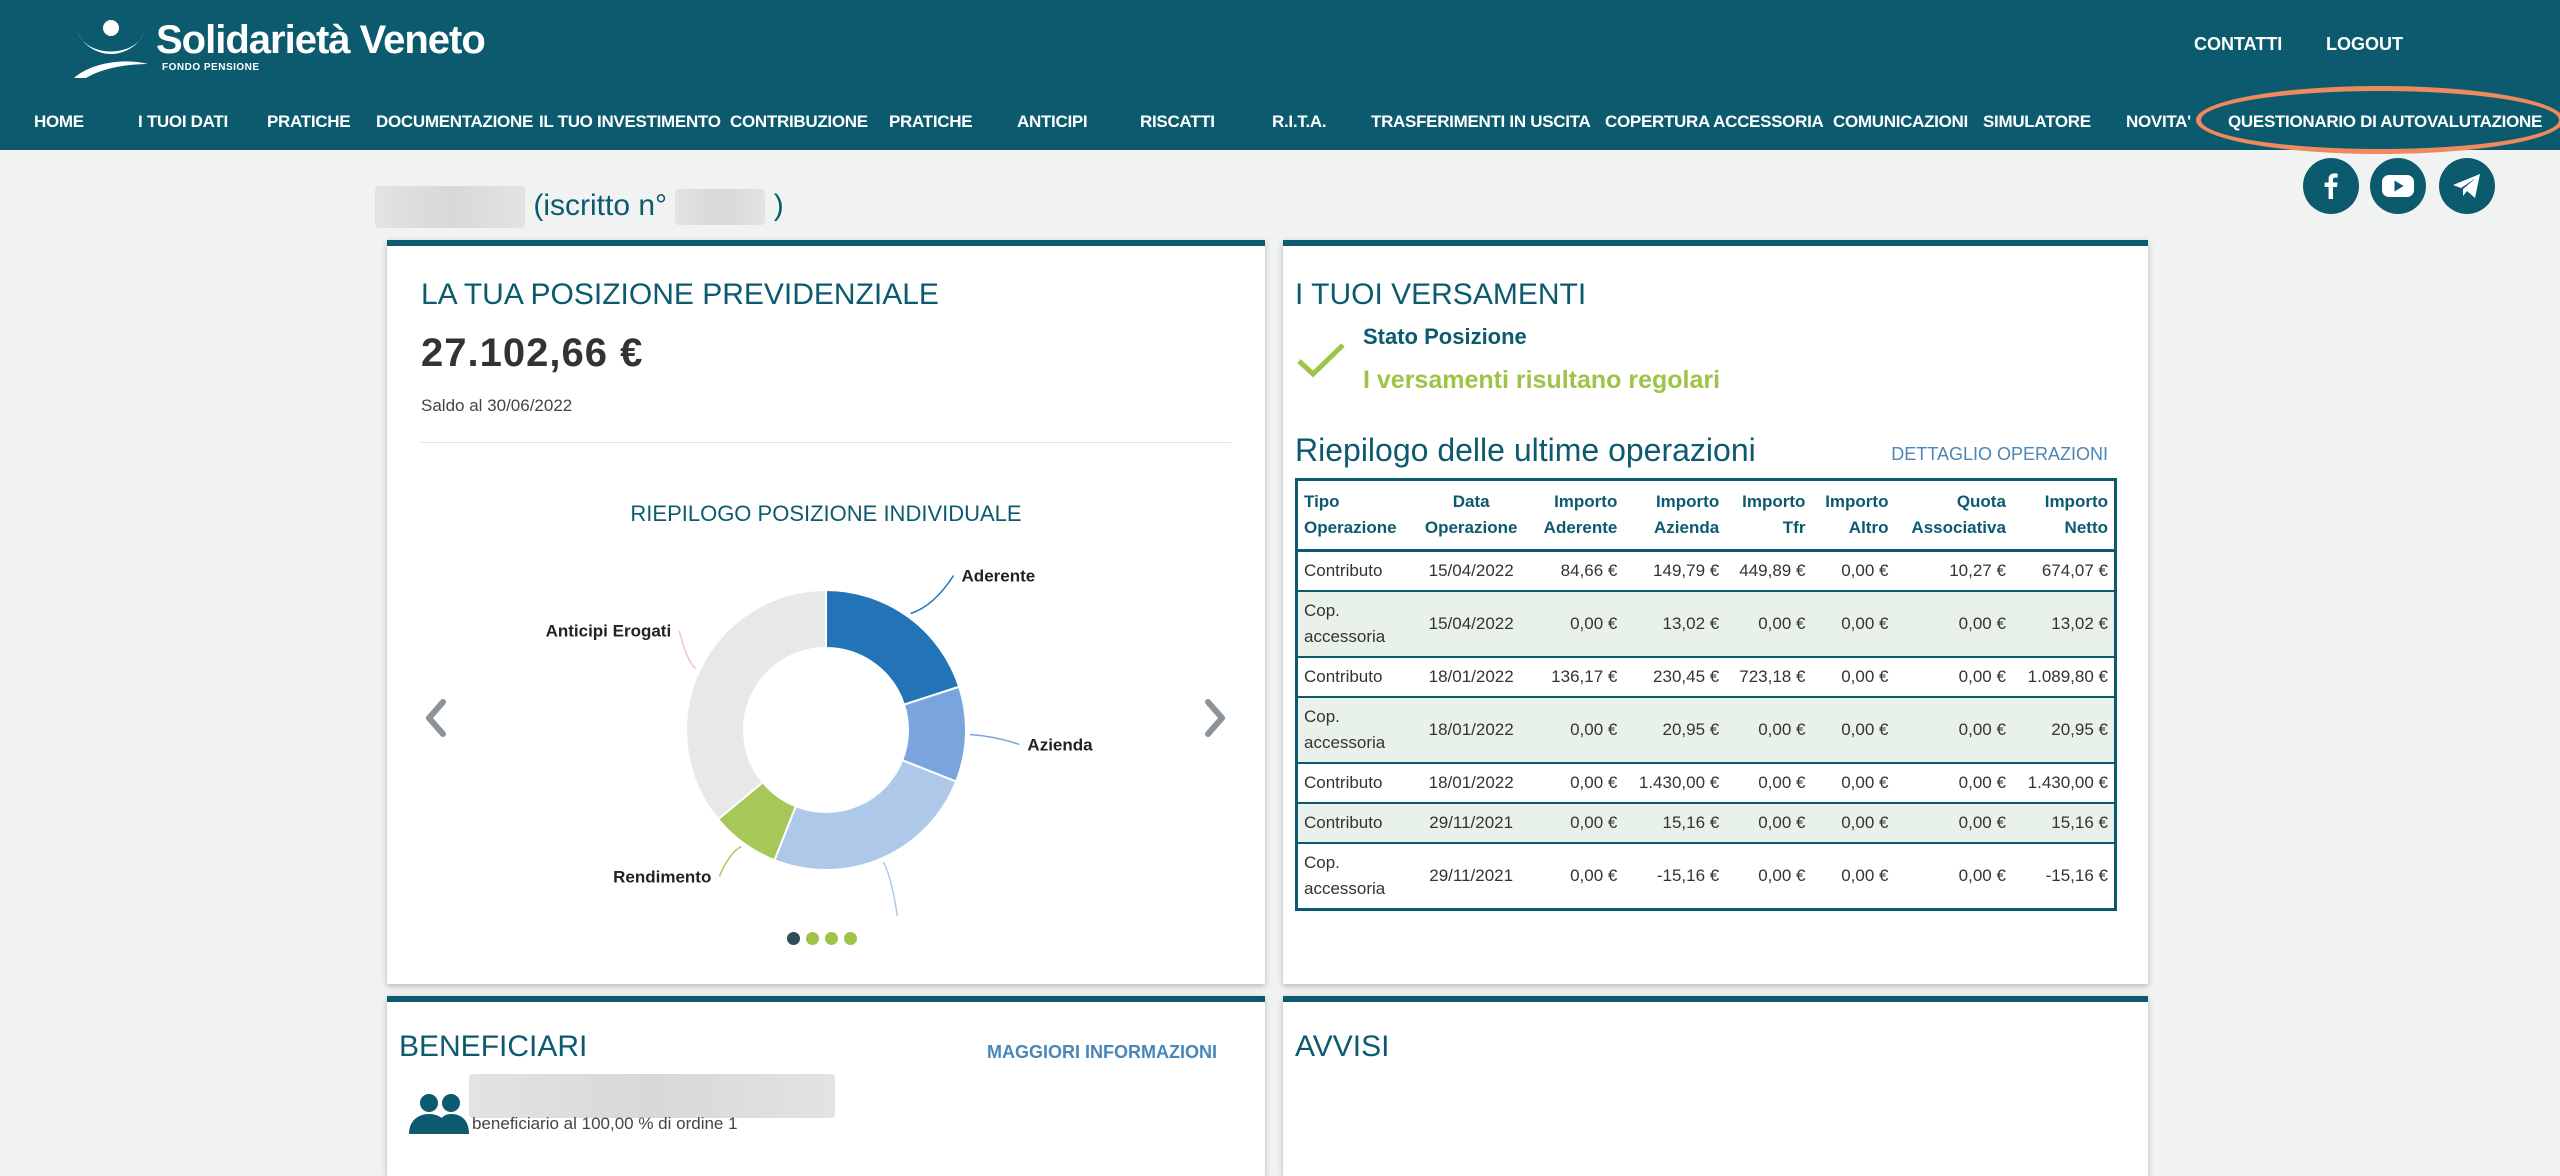 The image size is (2560, 1176). I want to click on slice-label: Azienda, so click(1060, 745).